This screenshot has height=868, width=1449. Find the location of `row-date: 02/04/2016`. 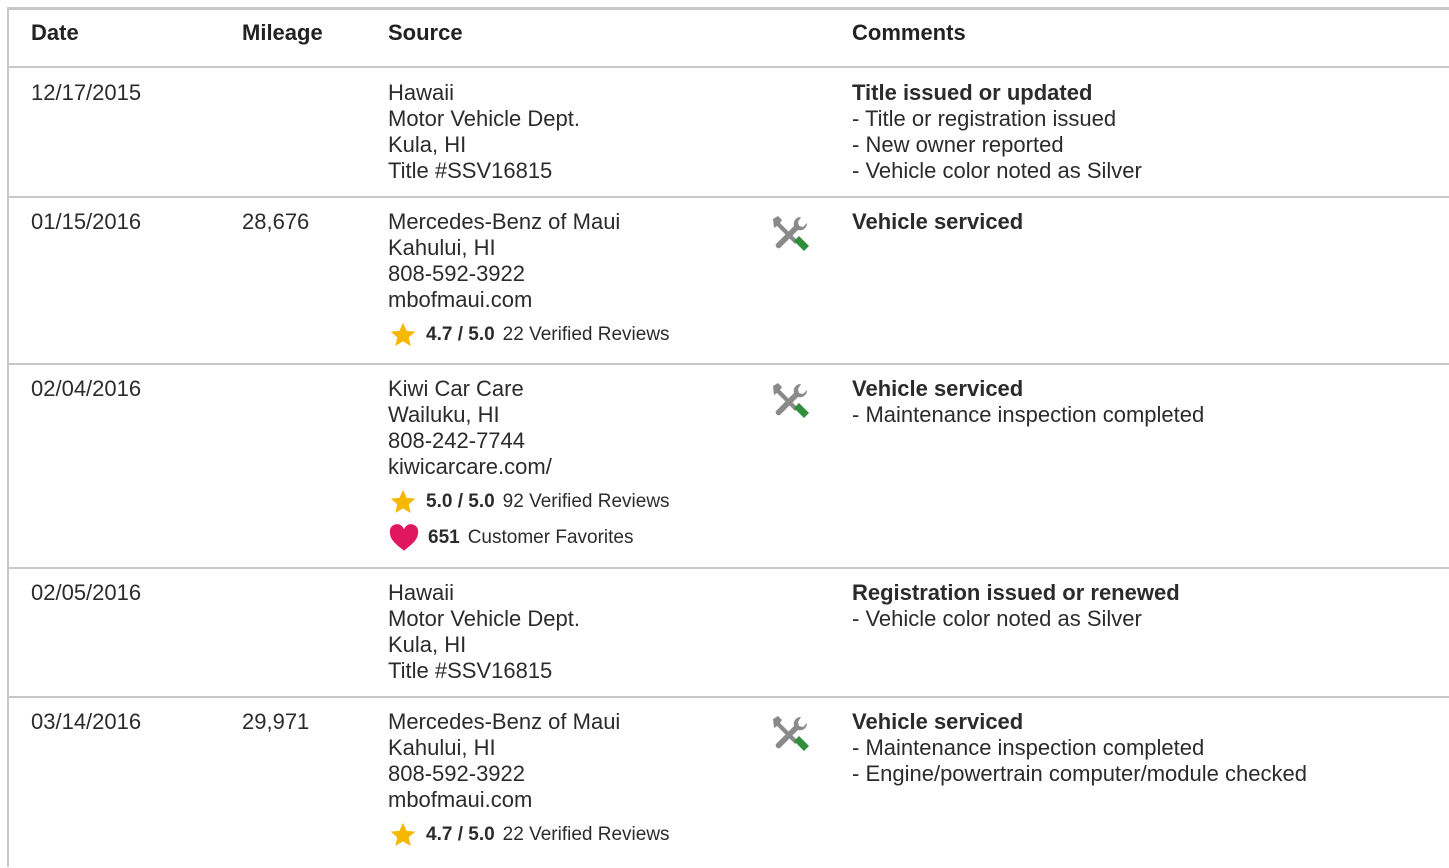

row-date: 02/04/2016 is located at coordinates (86, 388).